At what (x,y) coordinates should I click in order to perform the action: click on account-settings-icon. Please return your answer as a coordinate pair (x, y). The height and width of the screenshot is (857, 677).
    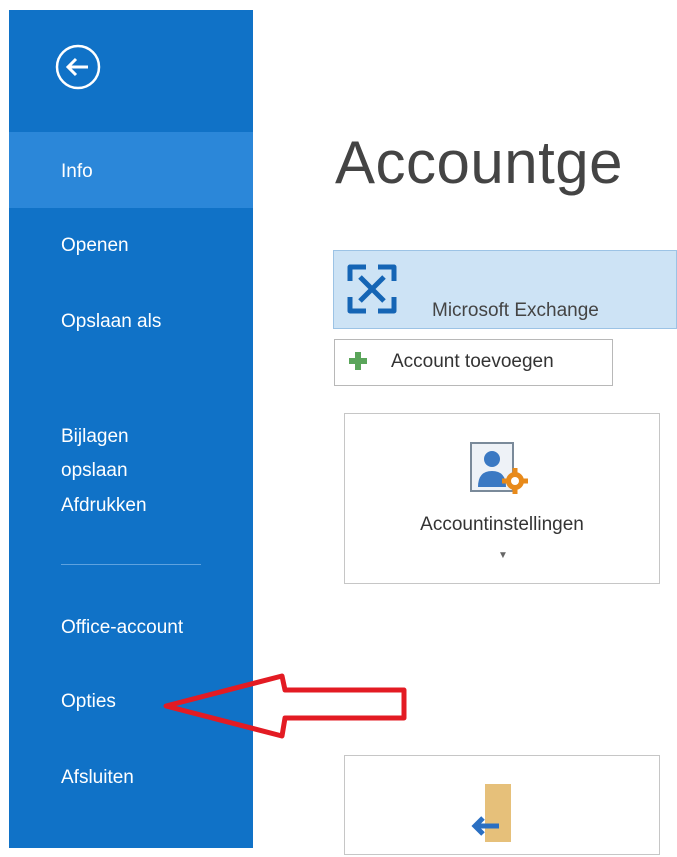
    Looking at the image, I should click on (502, 471).